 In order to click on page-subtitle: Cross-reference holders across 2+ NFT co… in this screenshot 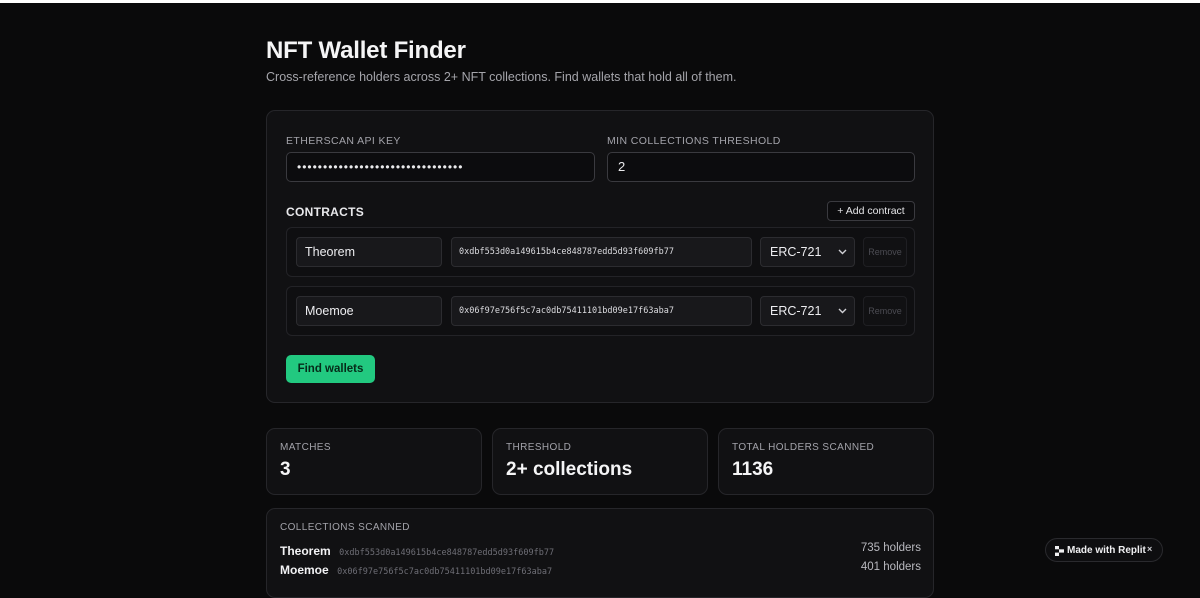, I will do `click(501, 77)`.